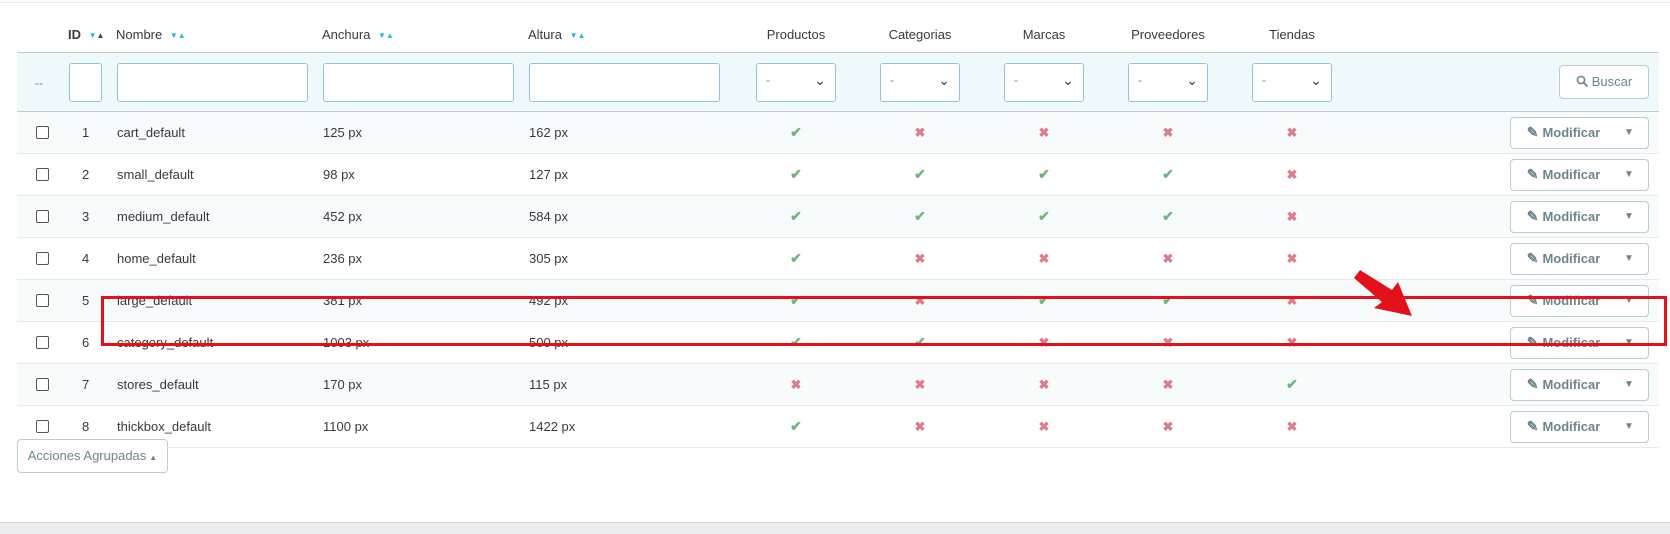 The image size is (1670, 534). I want to click on header-height: Altura ▼▲, so click(631, 35).